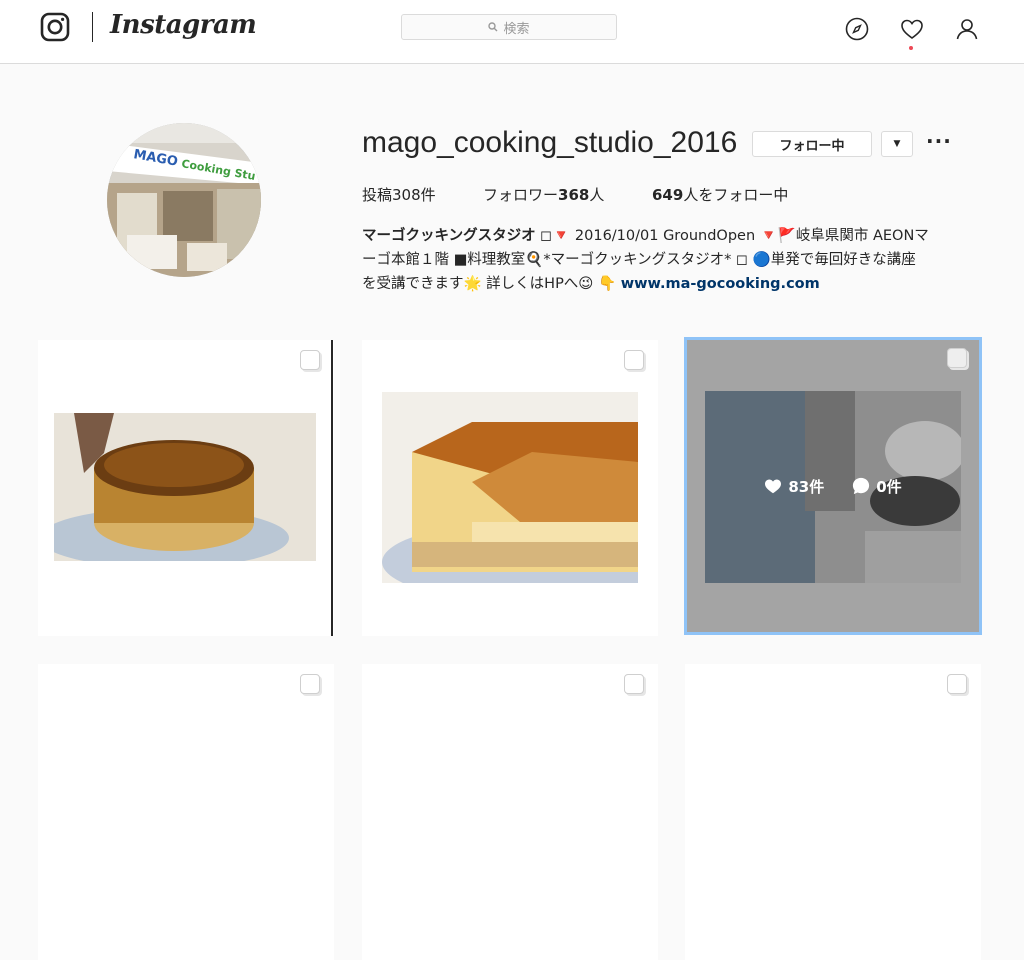 This screenshot has height=960, width=1024. What do you see at coordinates (449, 236) in the screenshot?
I see `bio-name: マーゴクッキングスタジオ` at bounding box center [449, 236].